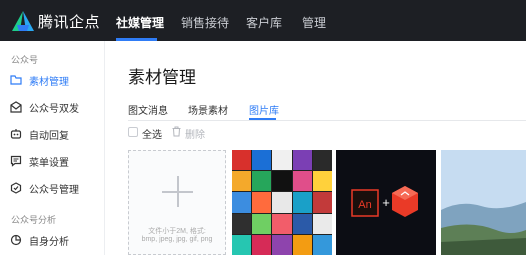 This screenshot has width=526, height=255. What do you see at coordinates (162, 77) in the screenshot?
I see `page-title: 素材管理` at bounding box center [162, 77].